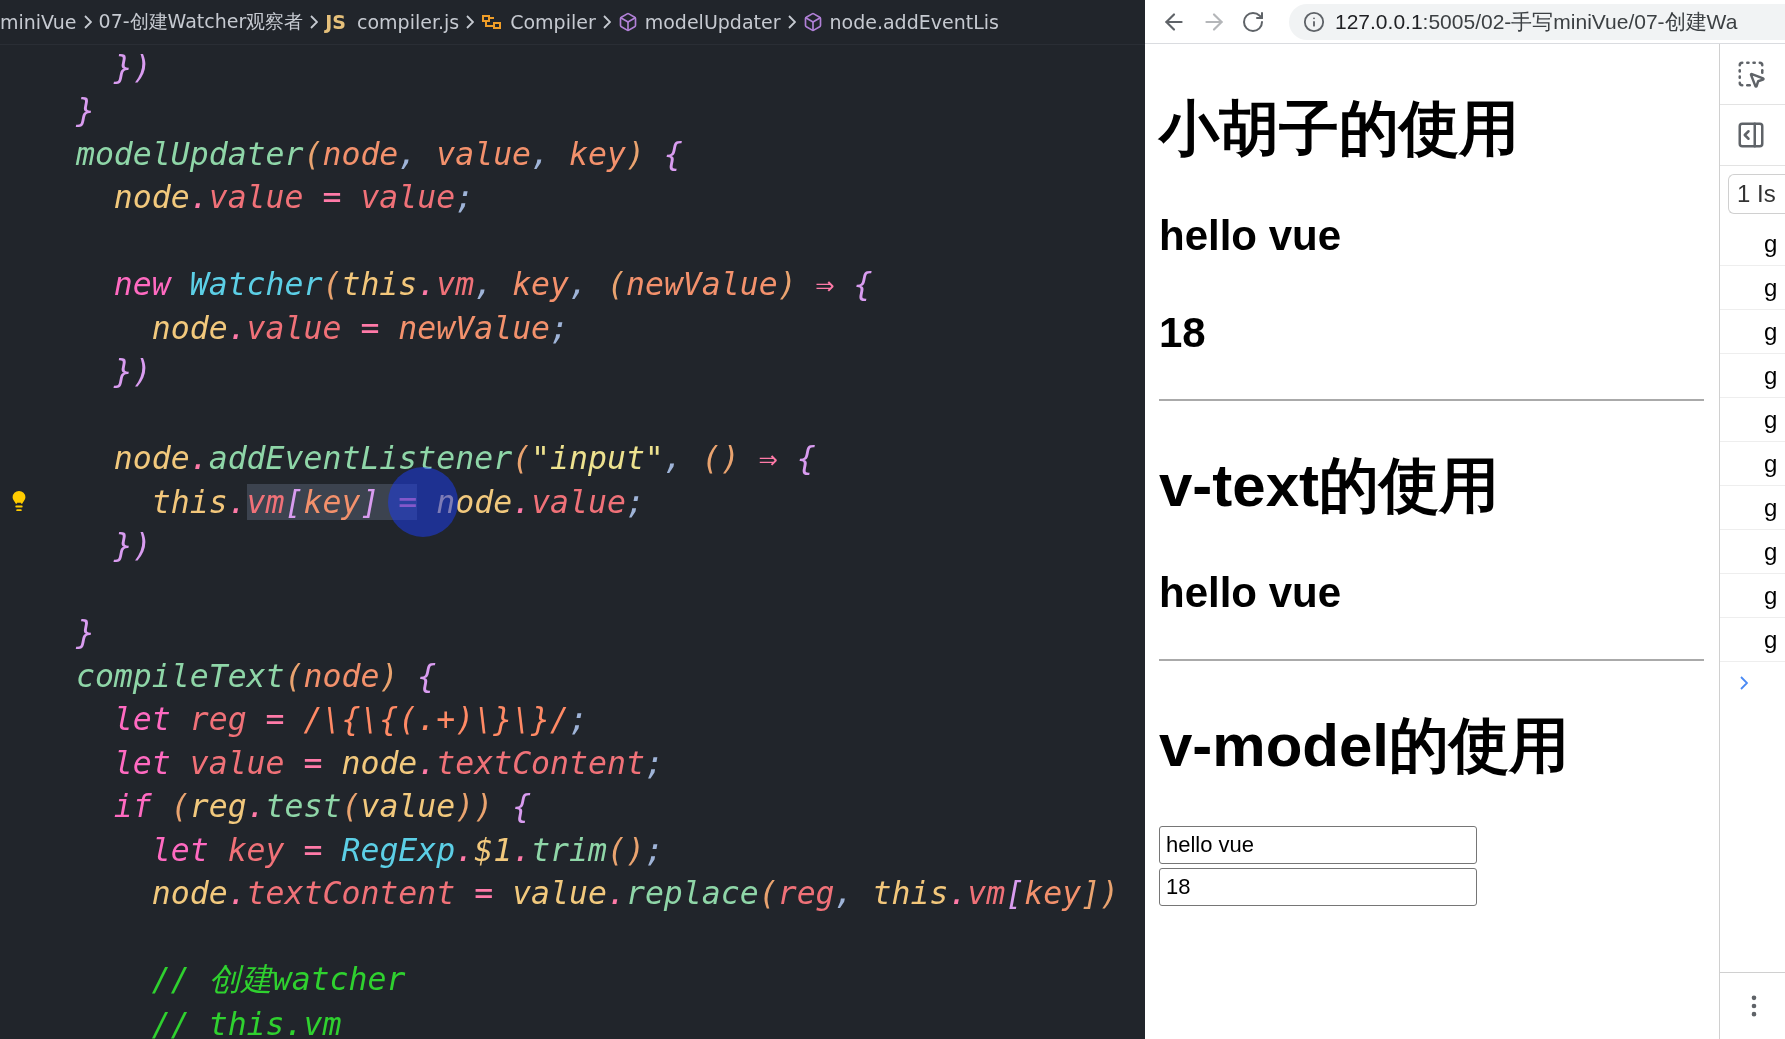 The width and height of the screenshot is (1785, 1039). Describe the element at coordinates (1318, 887) in the screenshot. I see `text-input: 18` at that location.